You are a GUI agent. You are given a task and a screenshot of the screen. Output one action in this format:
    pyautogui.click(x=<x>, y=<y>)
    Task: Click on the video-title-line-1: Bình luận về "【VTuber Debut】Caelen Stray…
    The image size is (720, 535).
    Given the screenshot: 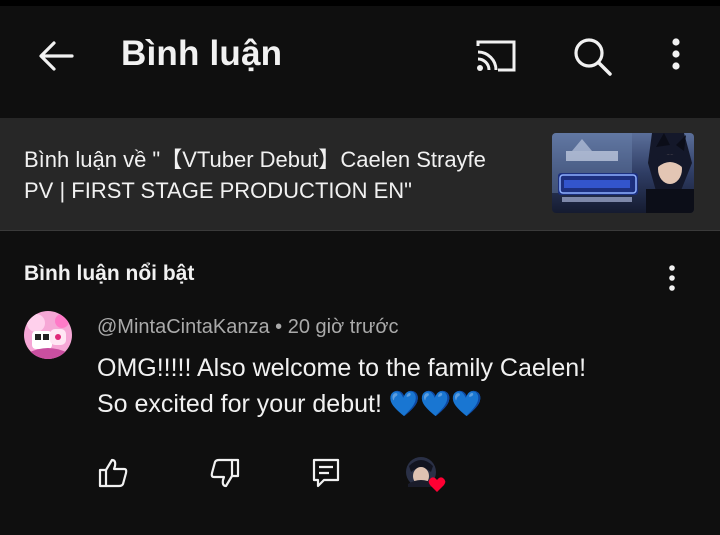 What is the action you would take?
    pyautogui.click(x=255, y=159)
    